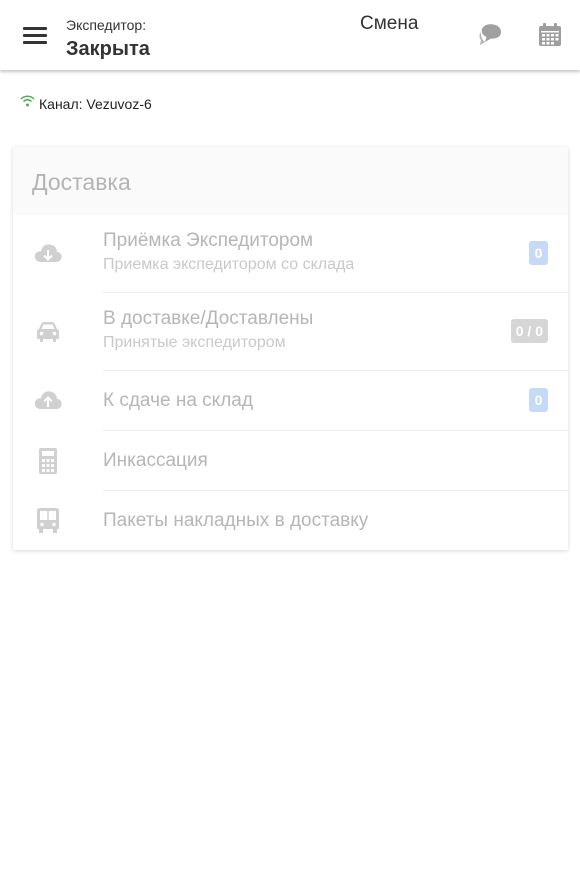 Image resolution: width=580 pixels, height=886 pixels. Describe the element at coordinates (81, 182) in the screenshot. I see `delivery-card-title: Доставка` at that location.